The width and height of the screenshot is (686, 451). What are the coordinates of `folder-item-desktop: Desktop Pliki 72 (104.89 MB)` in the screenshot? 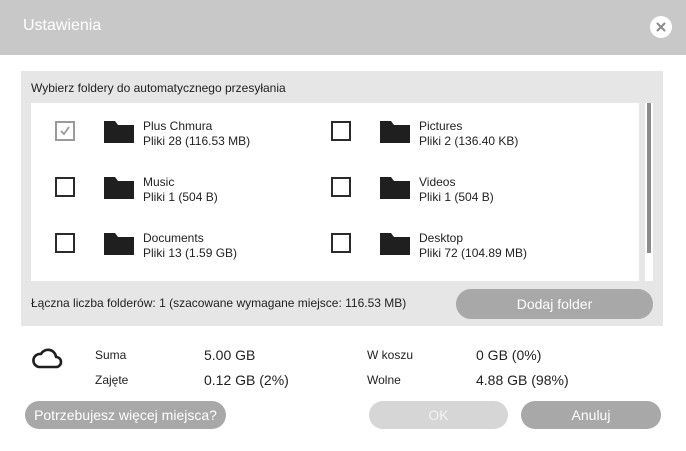 It's located at (457, 243).